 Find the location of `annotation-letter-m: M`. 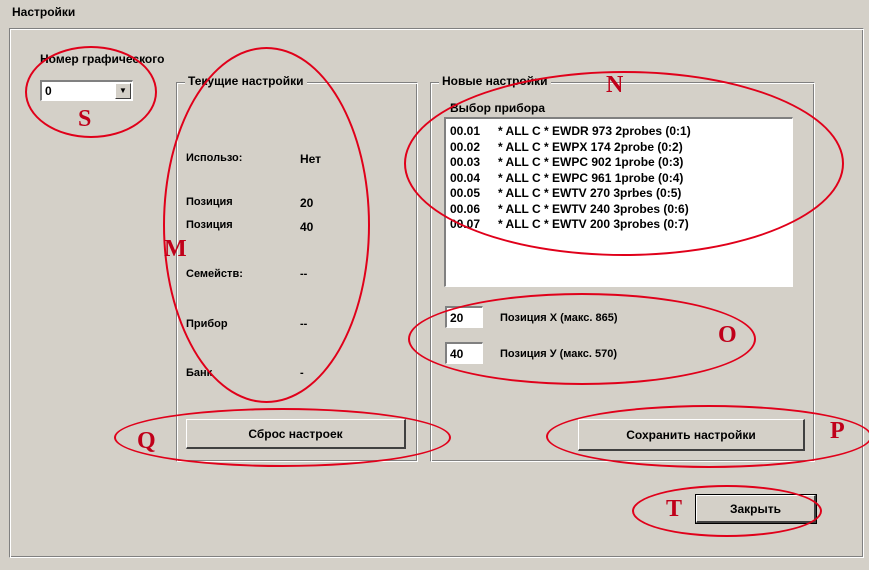

annotation-letter-m: M is located at coordinates (175, 249).